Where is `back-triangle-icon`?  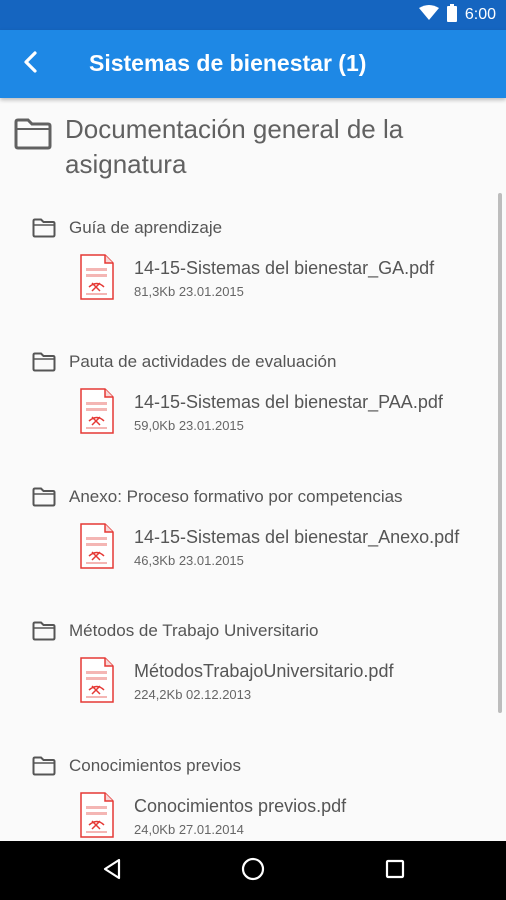
back-triangle-icon is located at coordinates (112, 871).